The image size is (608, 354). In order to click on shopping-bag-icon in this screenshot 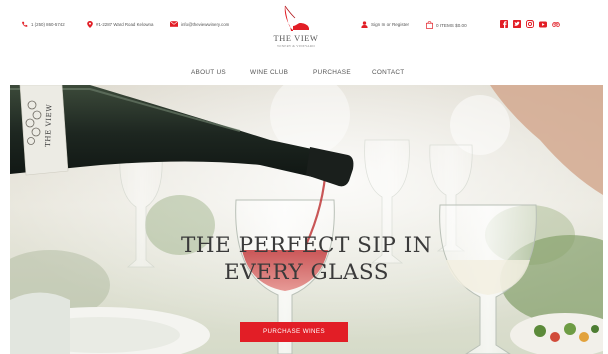, I will do `click(429, 25)`.